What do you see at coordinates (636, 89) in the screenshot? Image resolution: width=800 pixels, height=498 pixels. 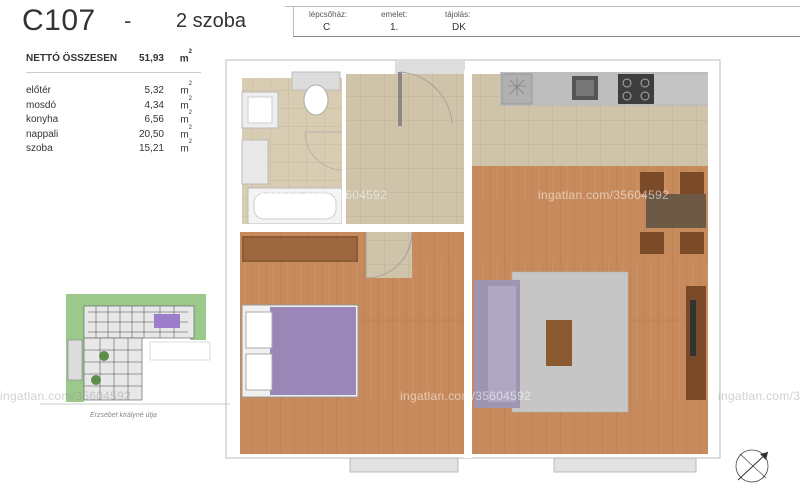 I see `stove` at bounding box center [636, 89].